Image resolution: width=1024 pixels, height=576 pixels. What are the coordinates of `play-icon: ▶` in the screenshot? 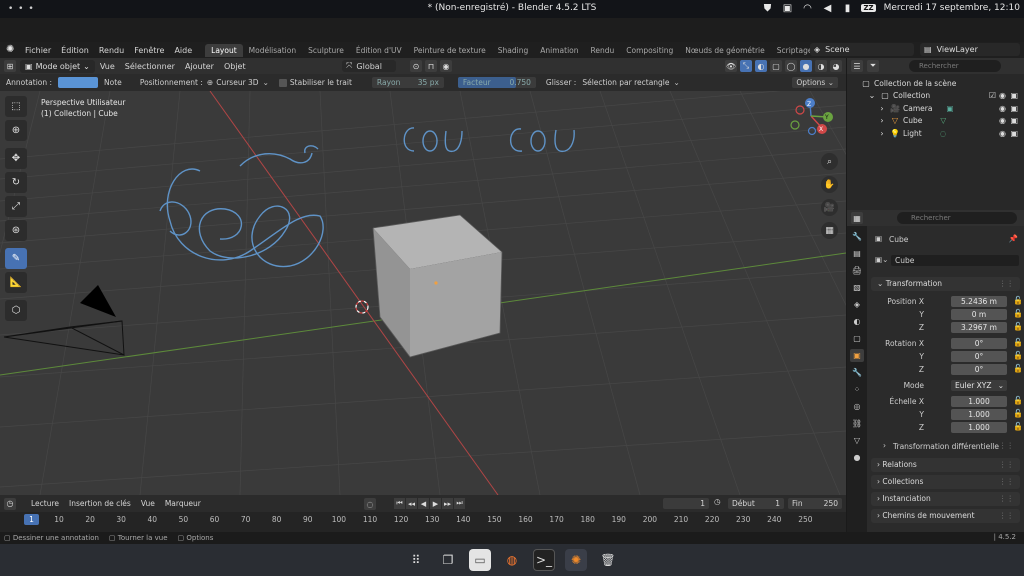 It's located at (435, 503).